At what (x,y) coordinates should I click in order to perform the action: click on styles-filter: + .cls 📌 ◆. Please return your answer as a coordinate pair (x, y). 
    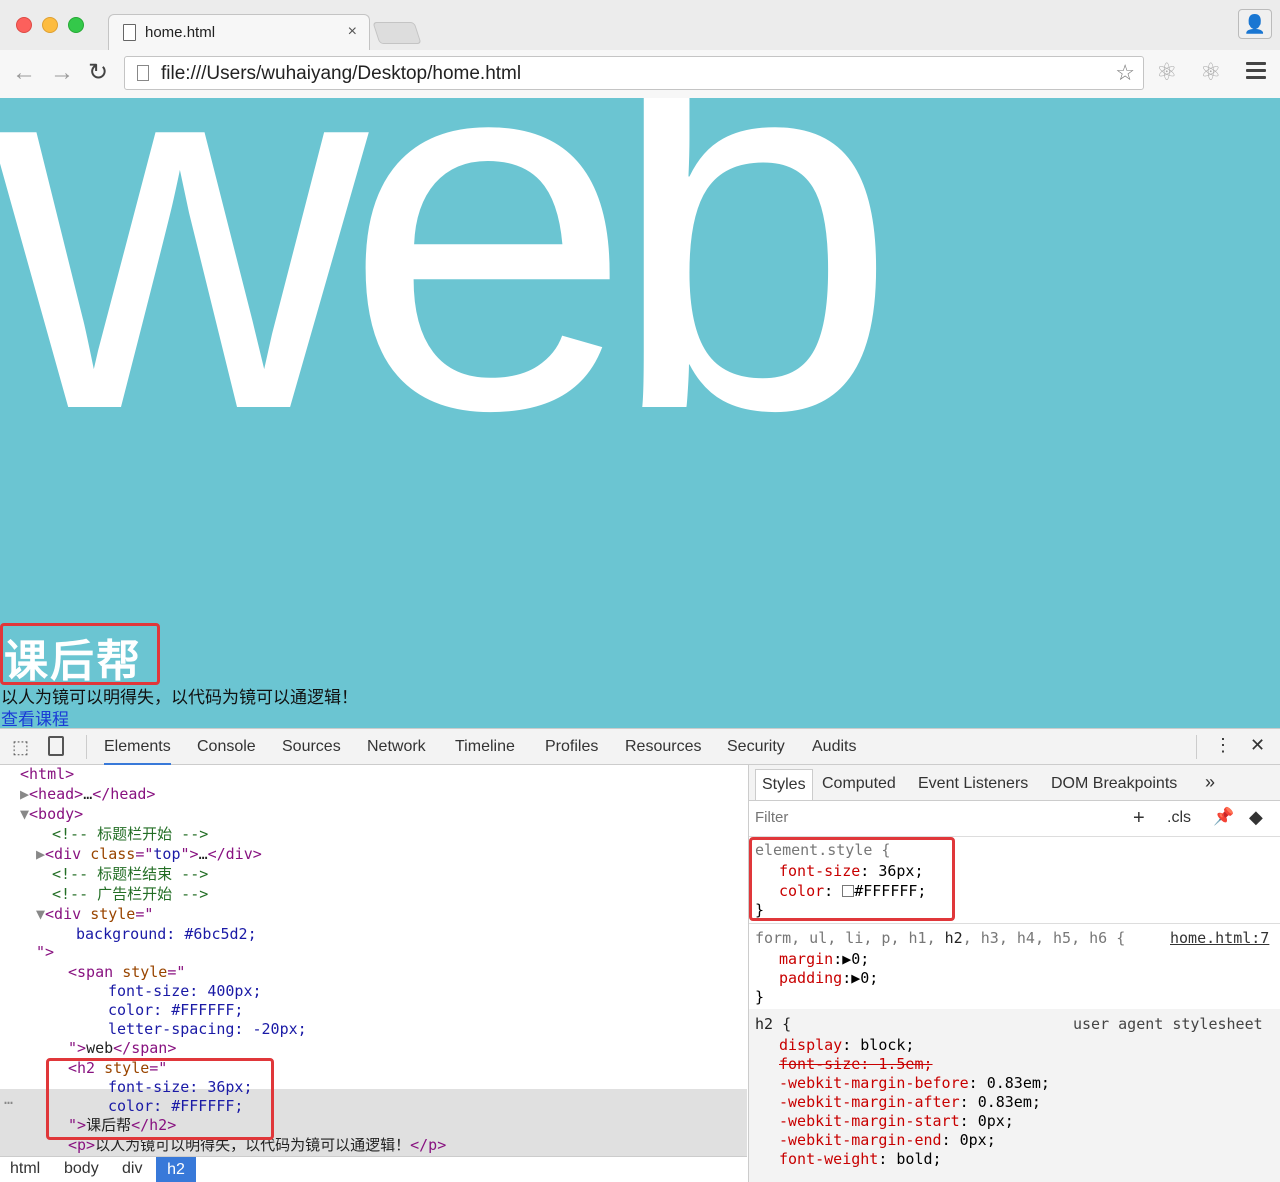
    Looking at the image, I should click on (1014, 819).